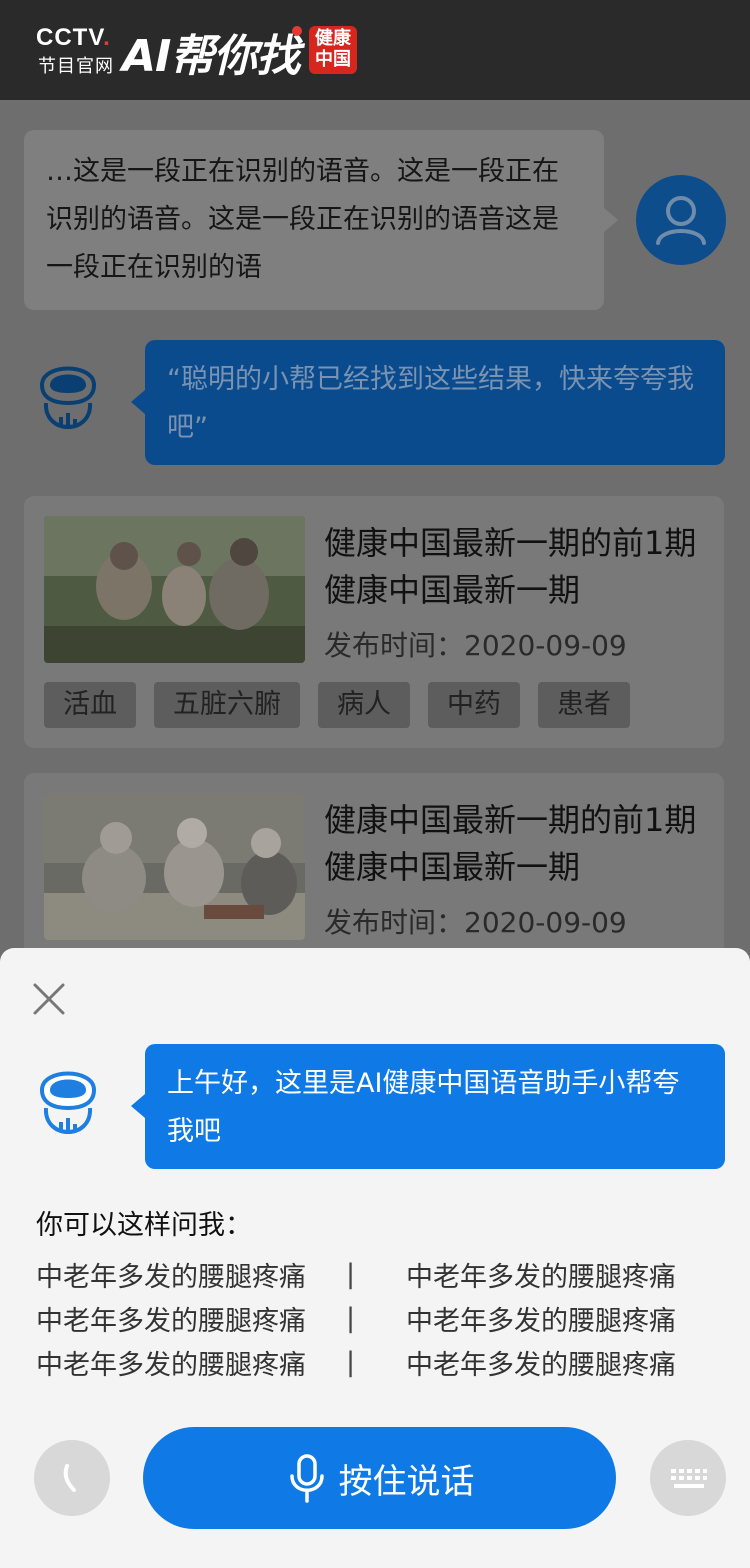 The width and height of the screenshot is (750, 1568). I want to click on microphone-icon, so click(306, 1478).